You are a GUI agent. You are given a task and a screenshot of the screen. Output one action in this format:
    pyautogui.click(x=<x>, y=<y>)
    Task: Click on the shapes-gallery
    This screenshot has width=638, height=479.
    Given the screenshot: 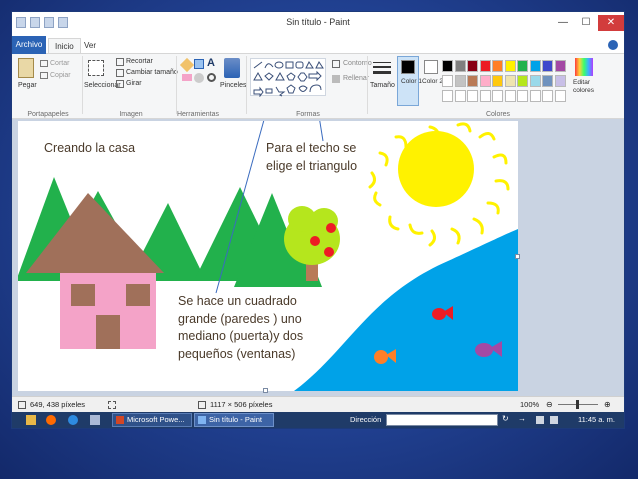 What is the action you would take?
    pyautogui.click(x=288, y=78)
    